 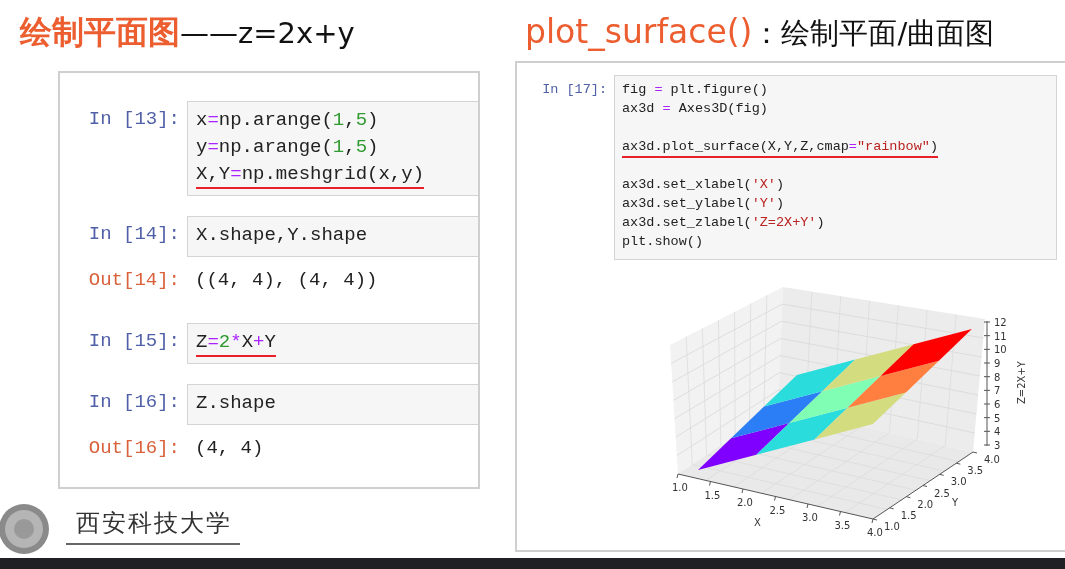 What do you see at coordinates (662, 242) in the screenshot?
I see `code-line: plt.show()` at bounding box center [662, 242].